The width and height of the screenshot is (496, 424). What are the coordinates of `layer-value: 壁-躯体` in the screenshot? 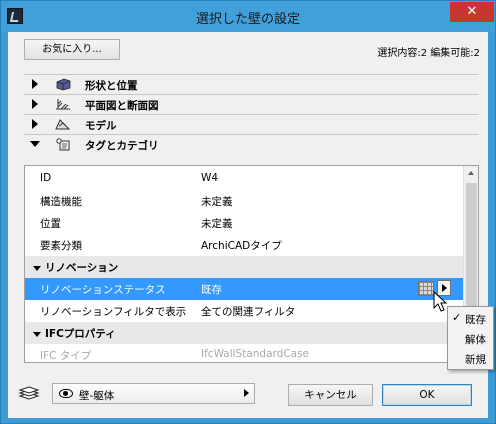 It's located at (97, 396).